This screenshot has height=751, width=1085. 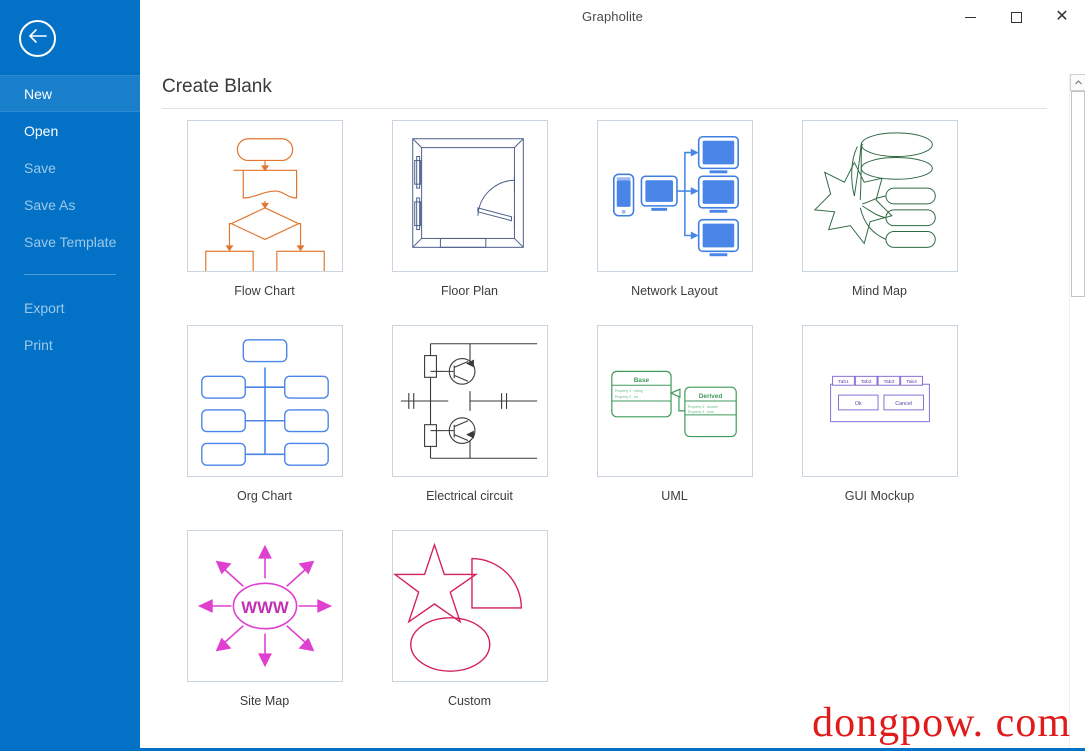 I want to click on gui-tab-3-label: Tab3, so click(x=888, y=382).